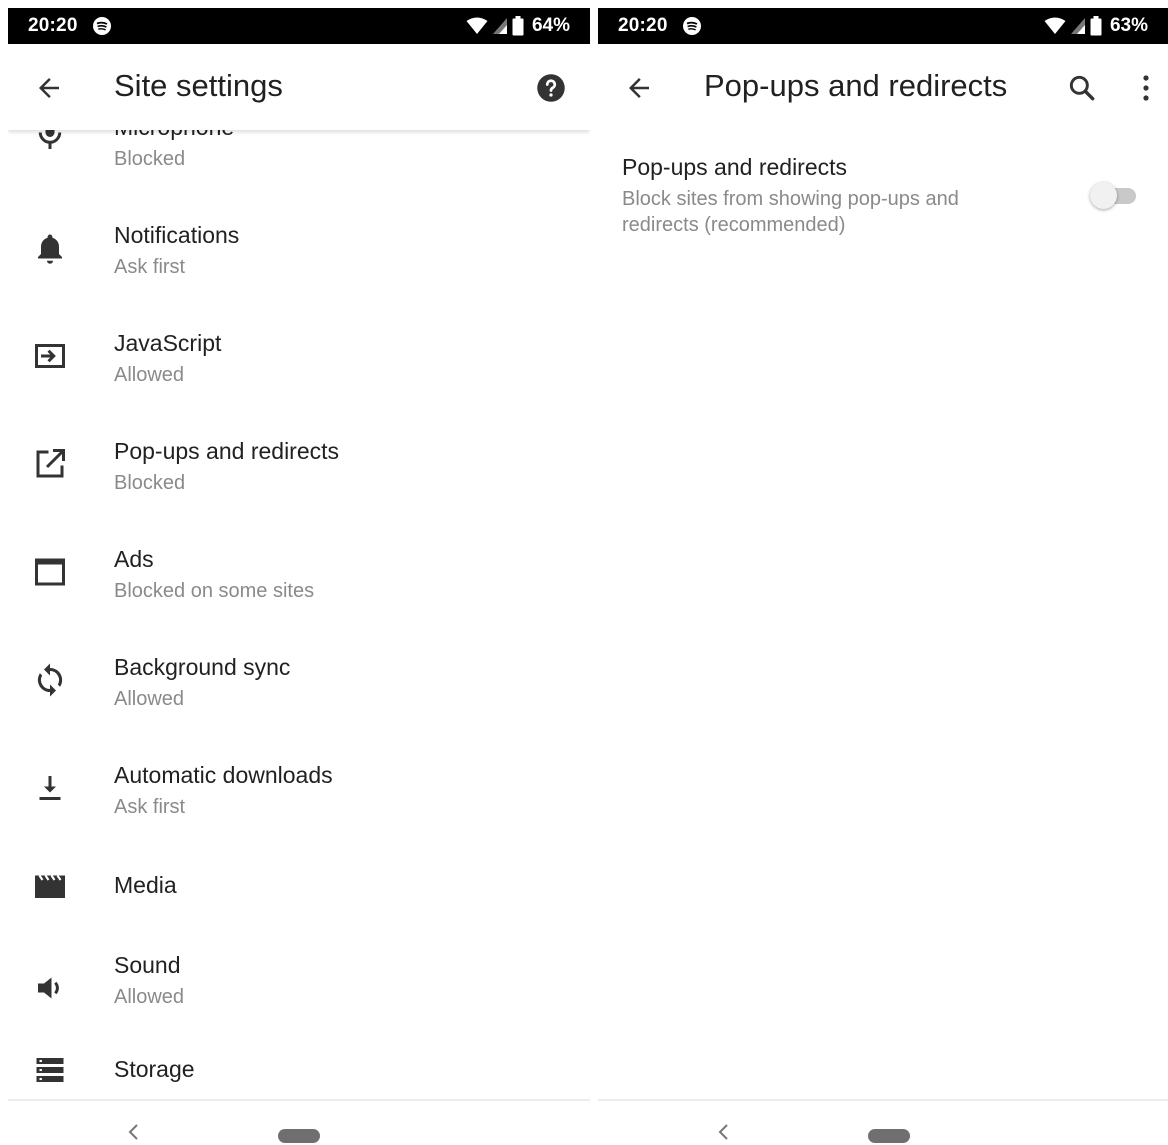 The width and height of the screenshot is (1168, 1145). Describe the element at coordinates (50, 463) in the screenshot. I see `open-in-new-icon` at that location.